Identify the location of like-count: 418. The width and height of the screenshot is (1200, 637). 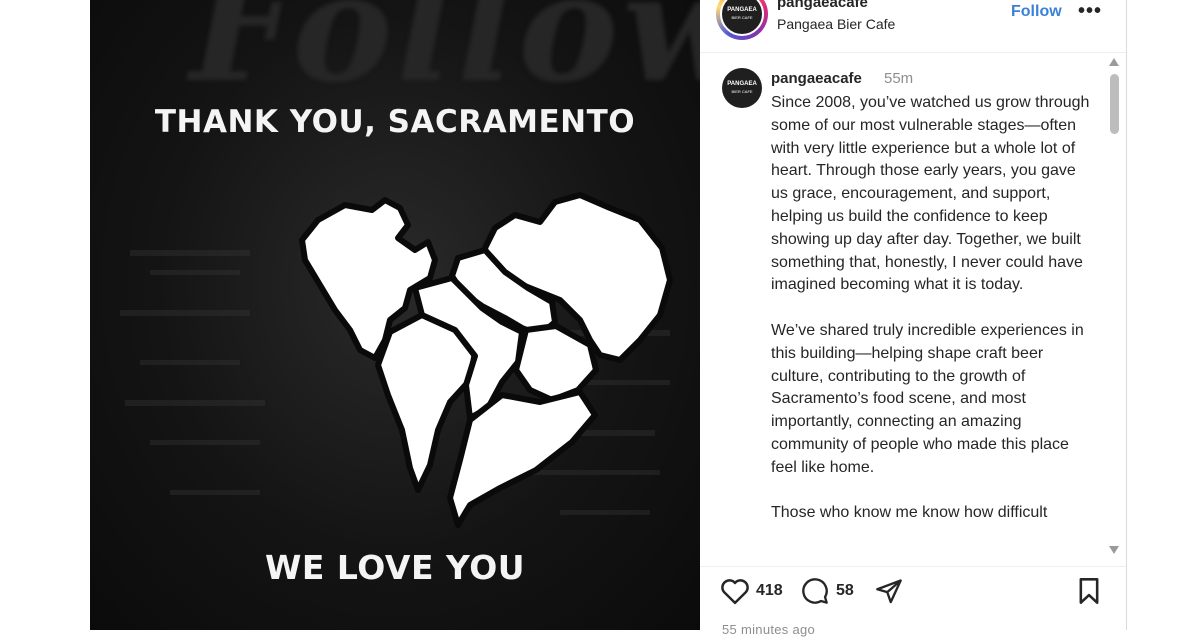
(769, 591).